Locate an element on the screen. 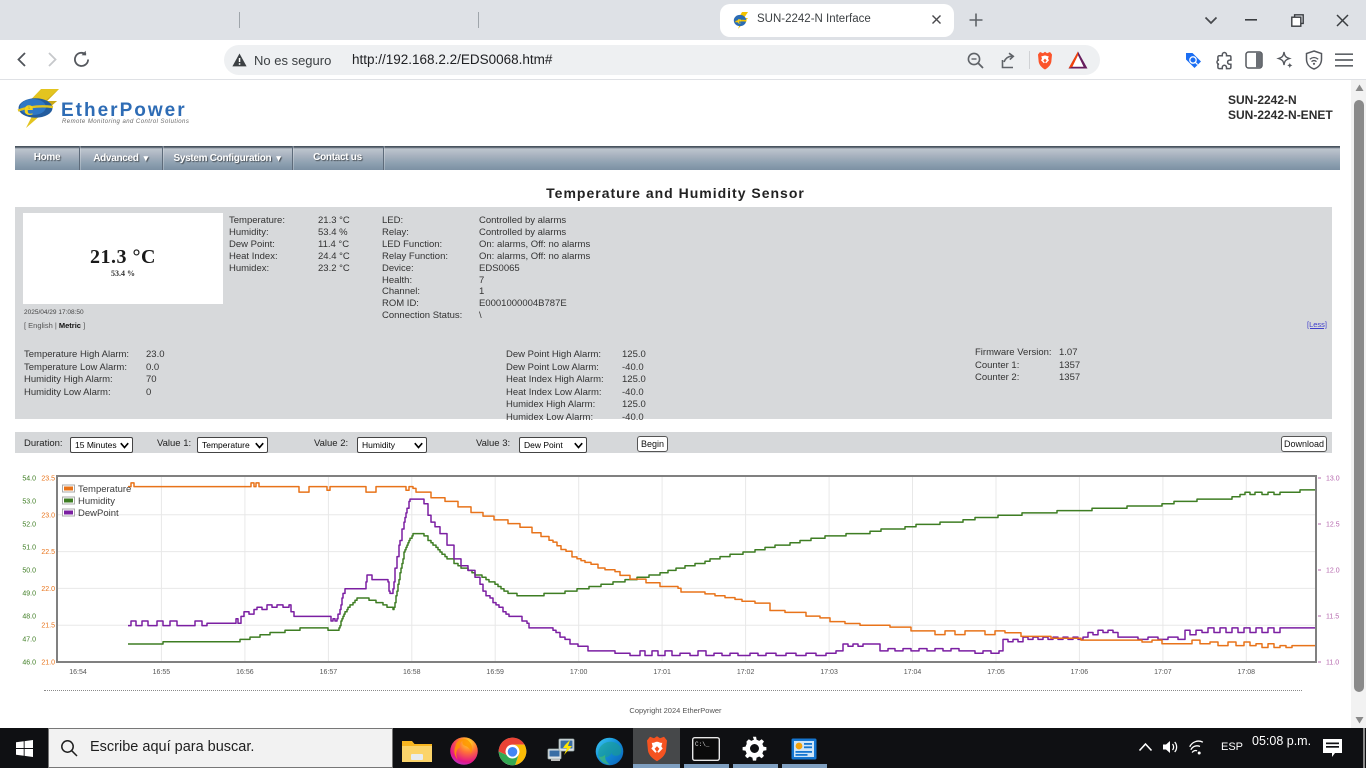 The height and width of the screenshot is (768, 1366). svg-text: 16:56 is located at coordinates (245, 672).